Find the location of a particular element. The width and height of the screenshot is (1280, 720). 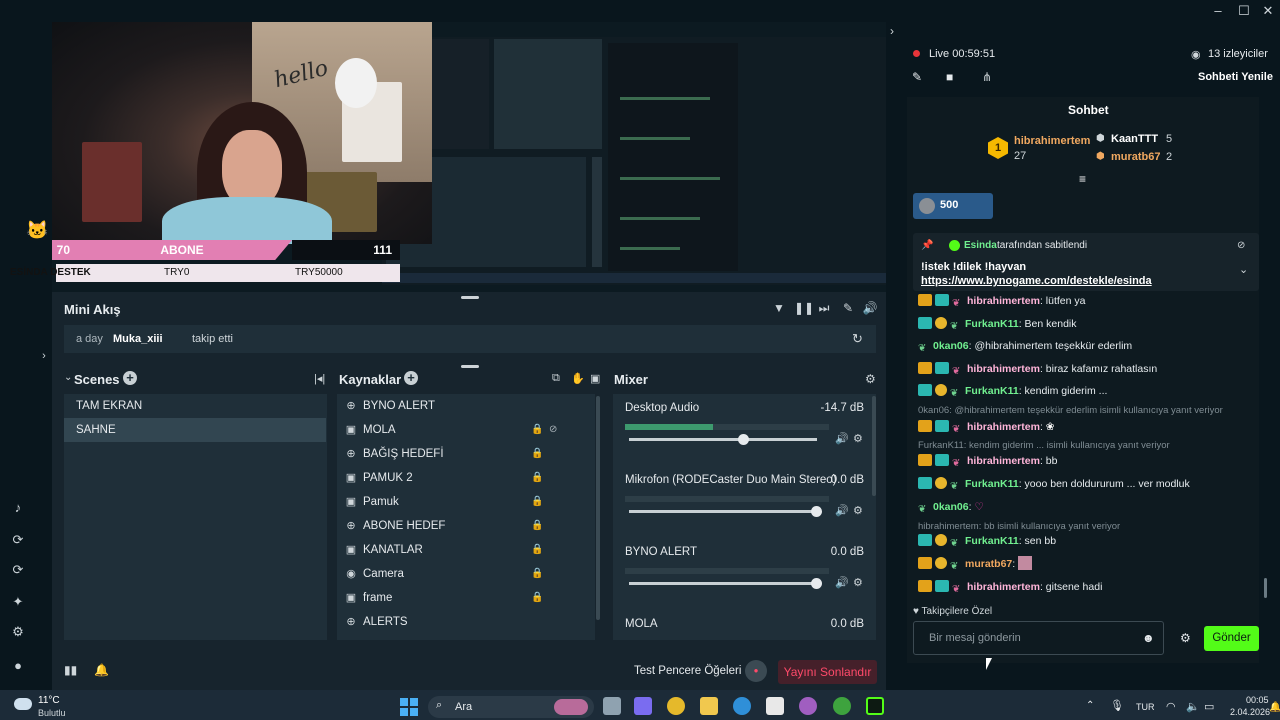

app-icon is located at coordinates (808, 706).